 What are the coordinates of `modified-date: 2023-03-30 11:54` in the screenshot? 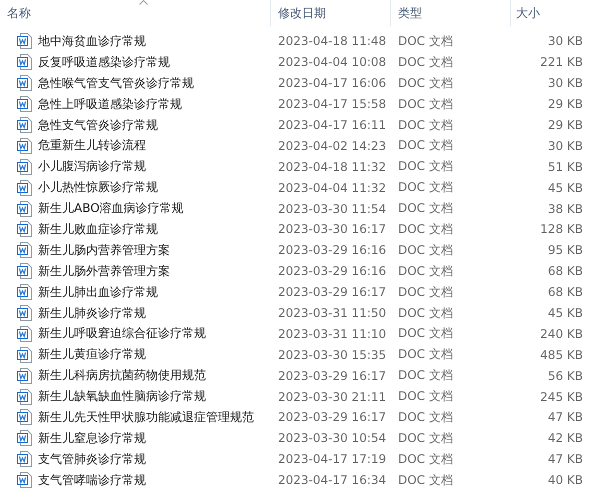 It's located at (332, 209).